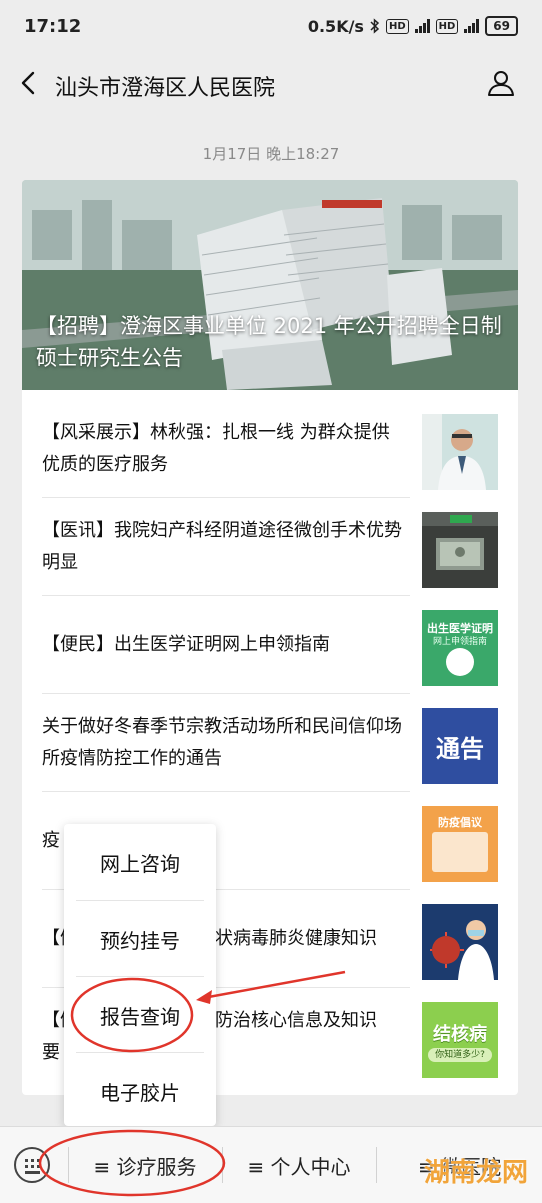 This screenshot has height=1203, width=542. I want to click on thumb-cert-subtitle: 网上申领指南, so click(459, 642).